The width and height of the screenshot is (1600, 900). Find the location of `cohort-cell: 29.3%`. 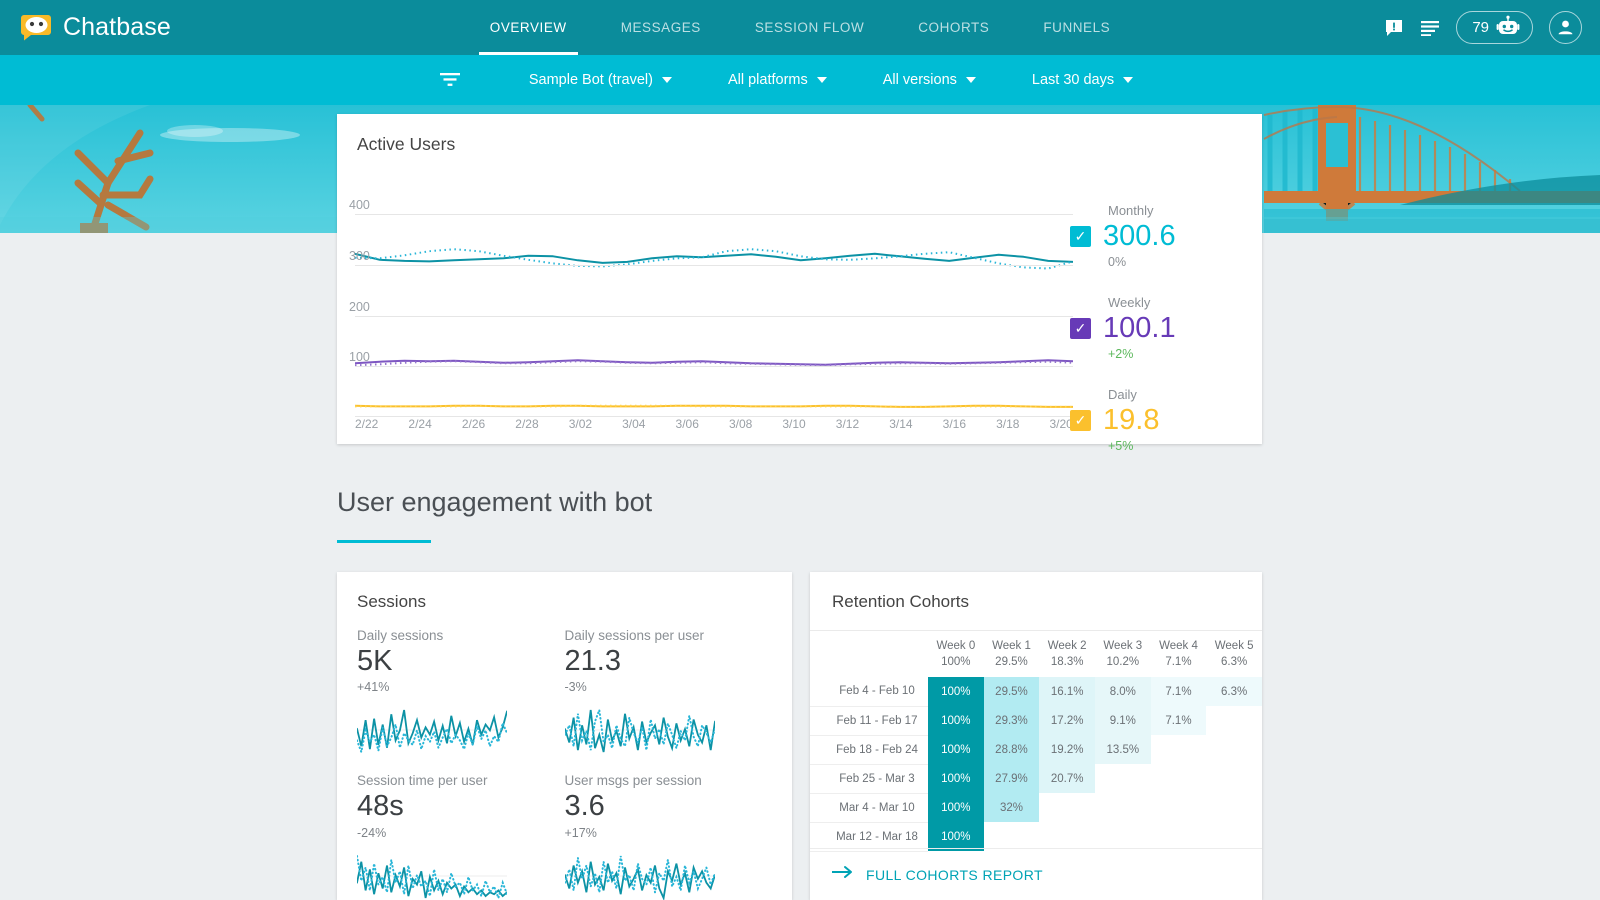

cohort-cell: 29.3% is located at coordinates (1011, 720).